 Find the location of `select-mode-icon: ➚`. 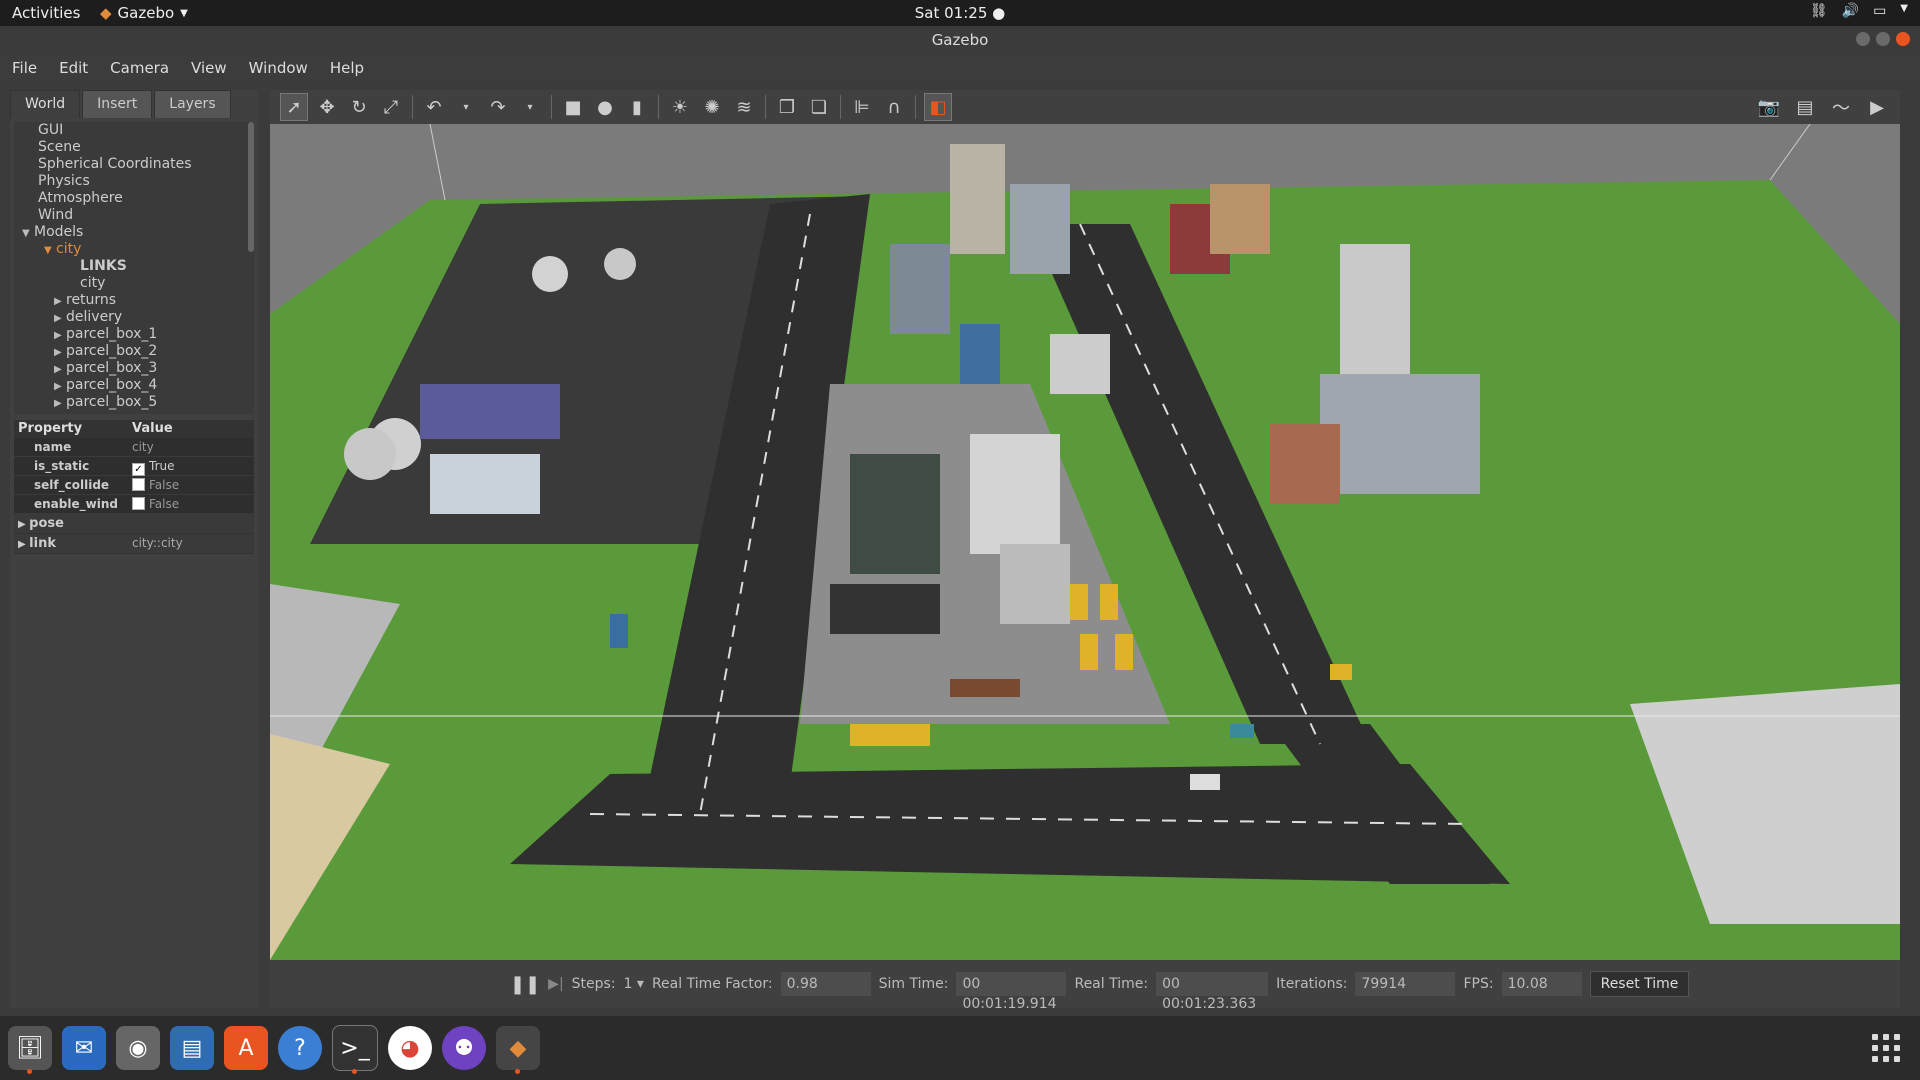

select-mode-icon: ➚ is located at coordinates (294, 107).